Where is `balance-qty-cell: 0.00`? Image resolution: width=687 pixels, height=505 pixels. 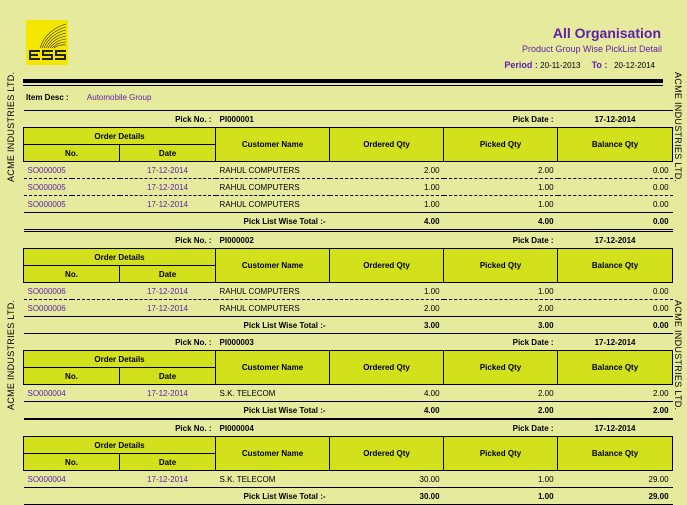
balance-qty-cell: 0.00 is located at coordinates (615, 187).